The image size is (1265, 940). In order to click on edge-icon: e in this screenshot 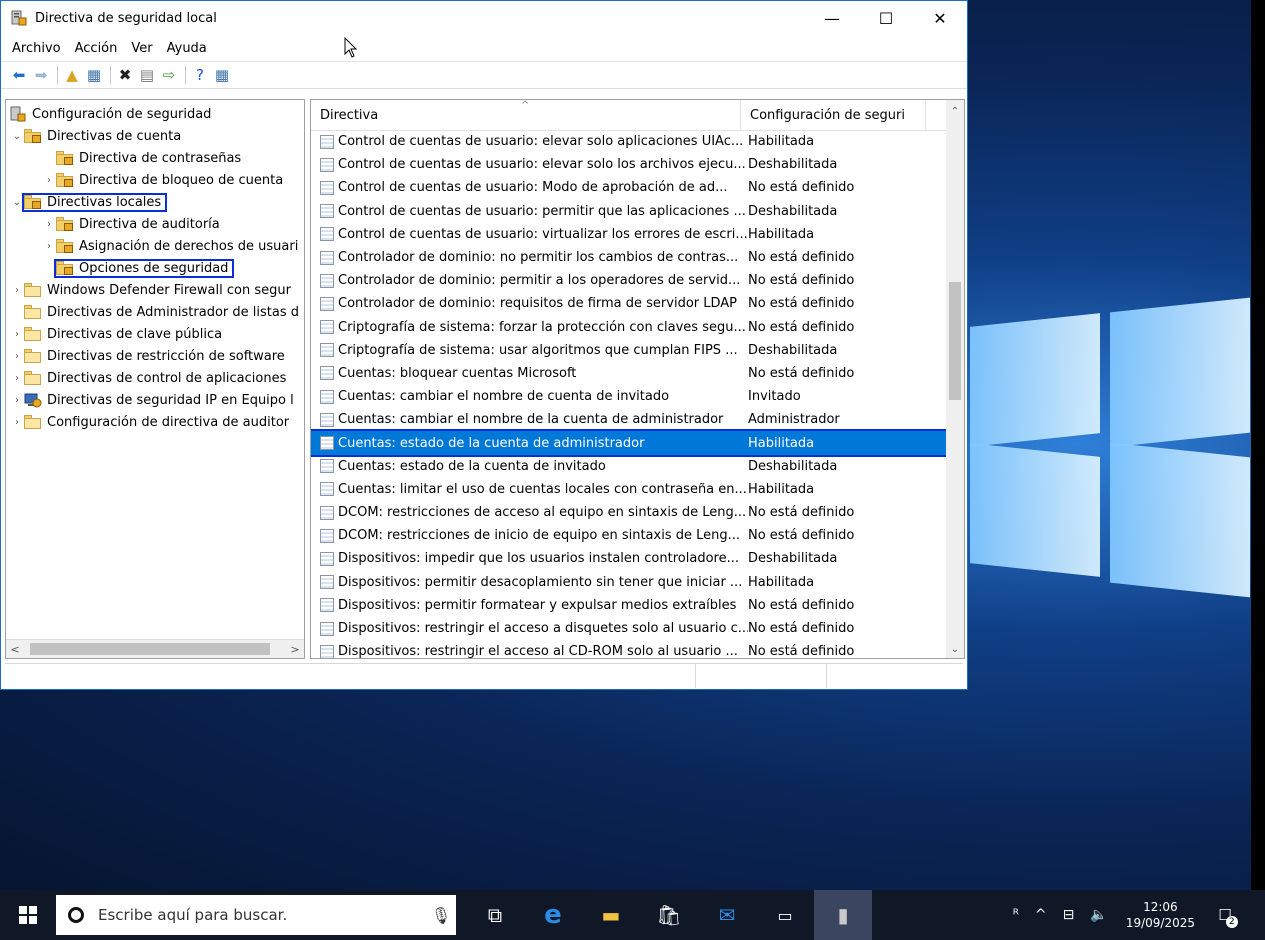, I will do `click(553, 915)`.